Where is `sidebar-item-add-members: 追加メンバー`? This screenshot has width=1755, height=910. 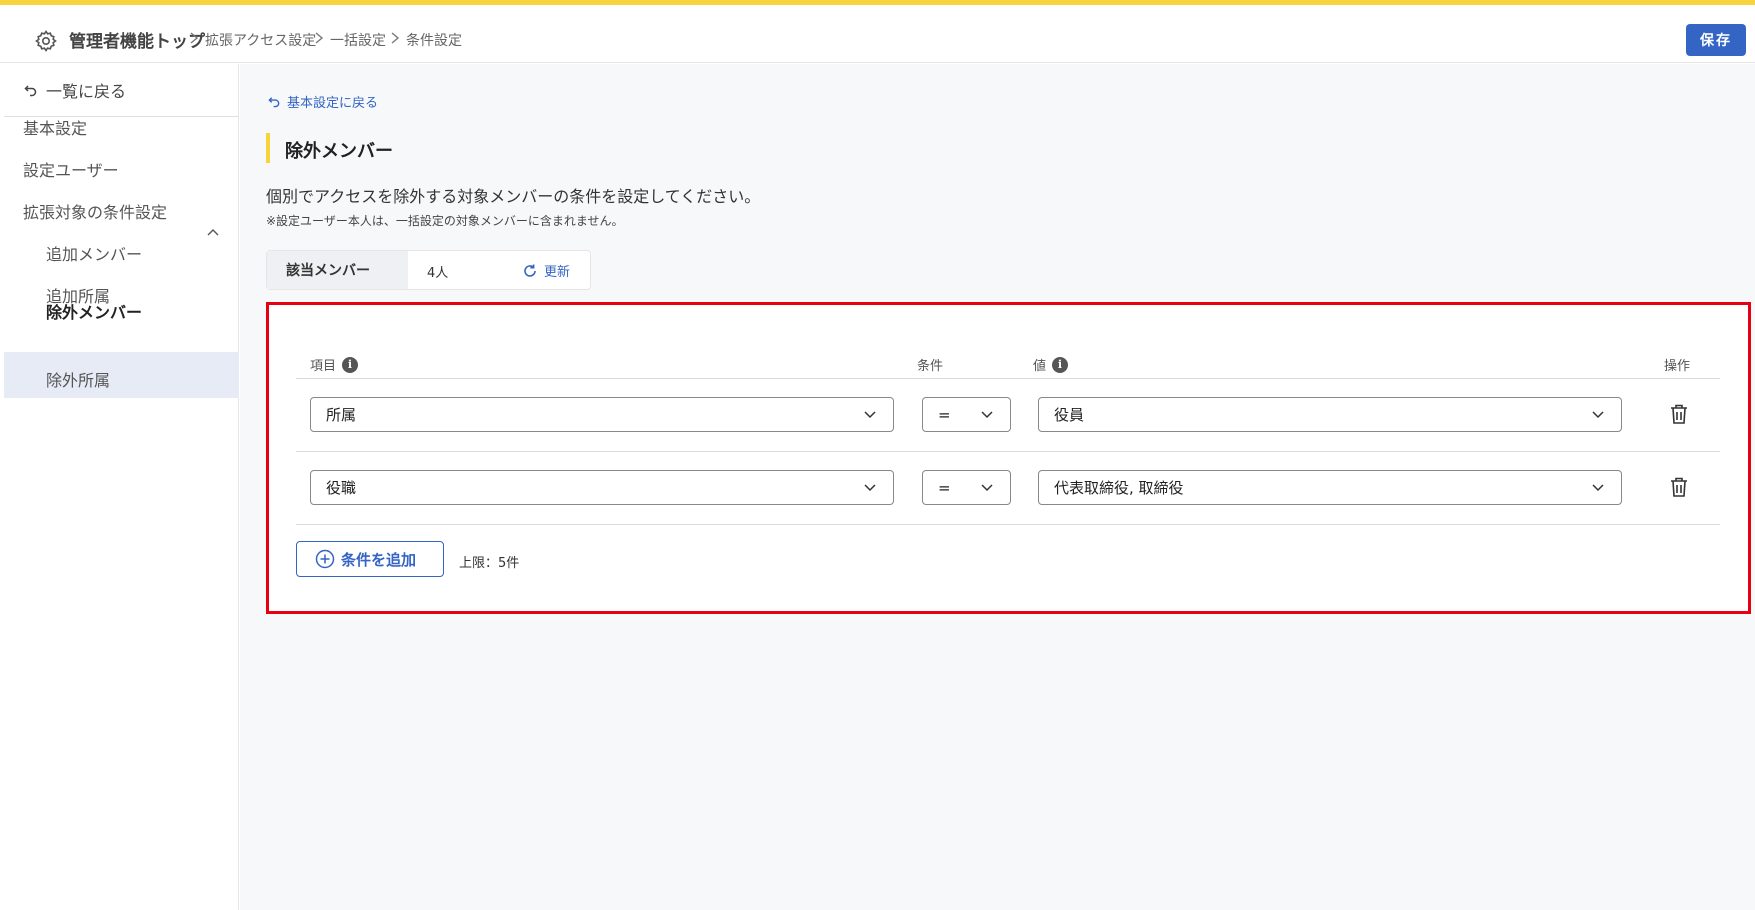
sidebar-item-add-members: 追加メンバー is located at coordinates (94, 253).